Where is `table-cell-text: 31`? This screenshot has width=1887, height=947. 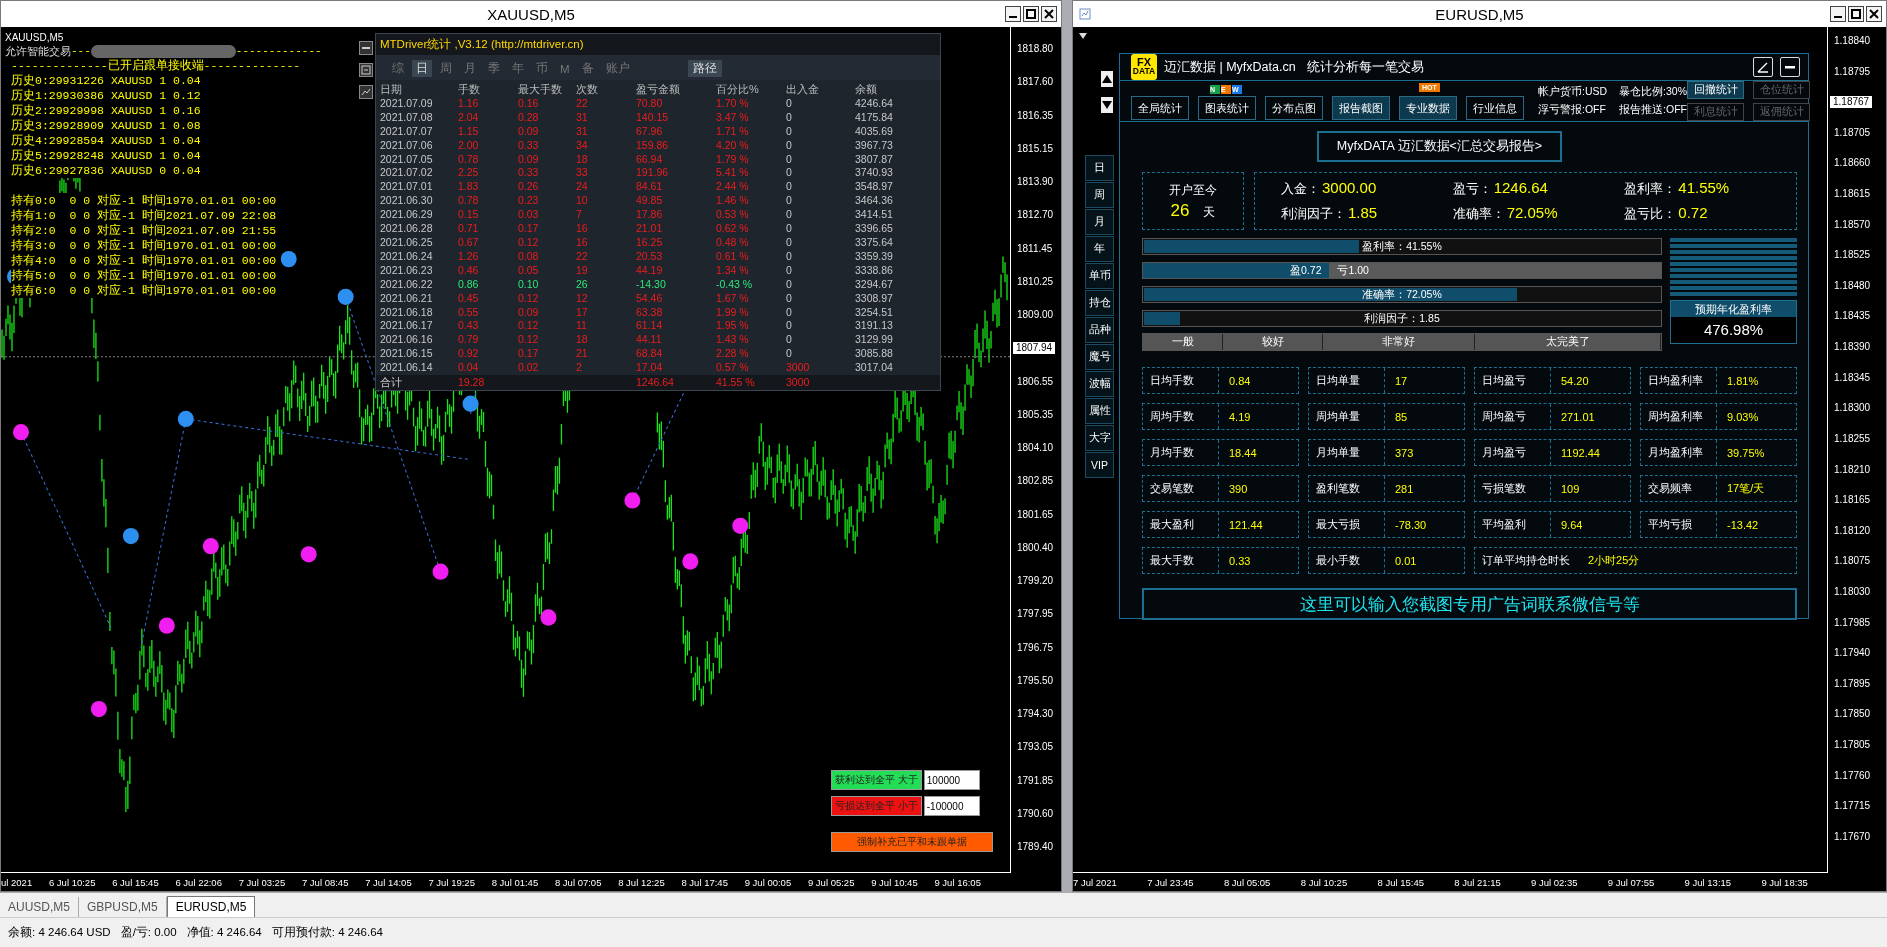 table-cell-text: 31 is located at coordinates (582, 131).